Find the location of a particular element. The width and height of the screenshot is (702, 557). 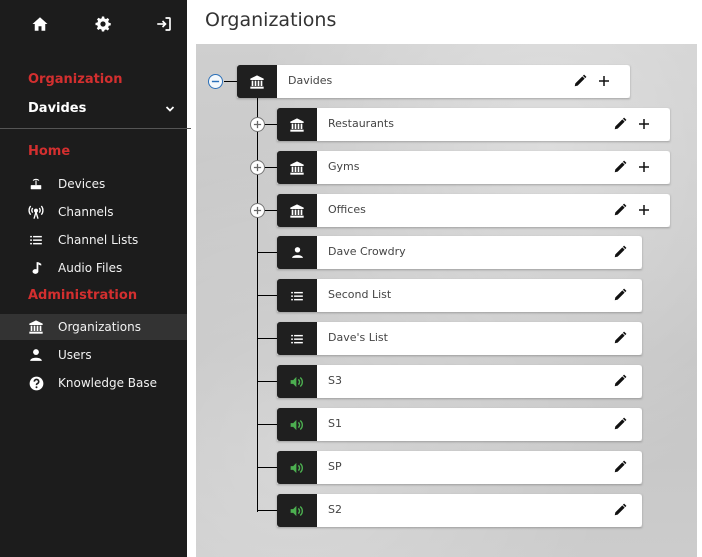

organization-section-label: Organization is located at coordinates (75, 79).